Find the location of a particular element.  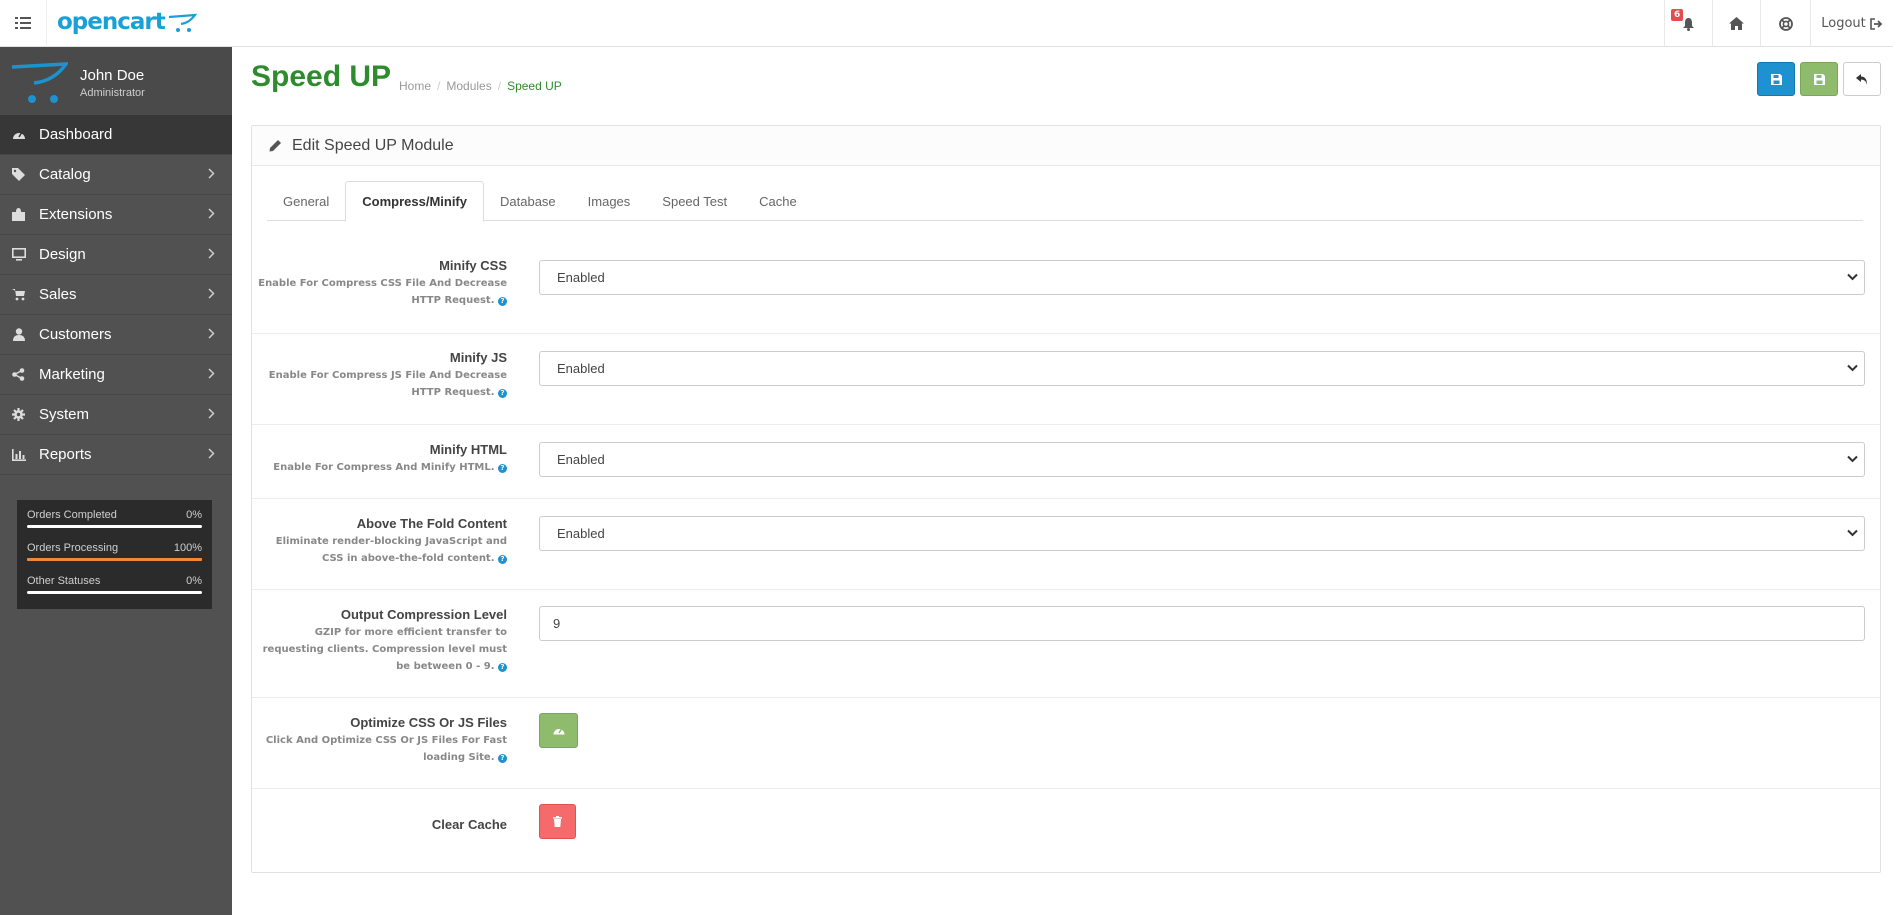

save-and-stay-button is located at coordinates (1819, 79).